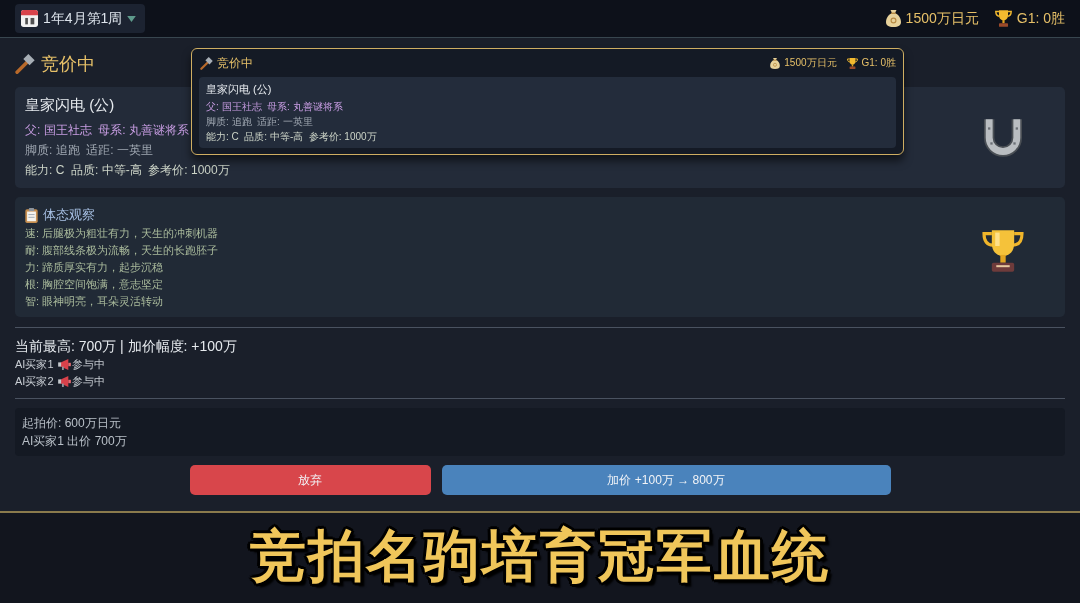 The height and width of the screenshot is (603, 1080). What do you see at coordinates (31, 215) in the screenshot?
I see `clipboard-icon` at bounding box center [31, 215].